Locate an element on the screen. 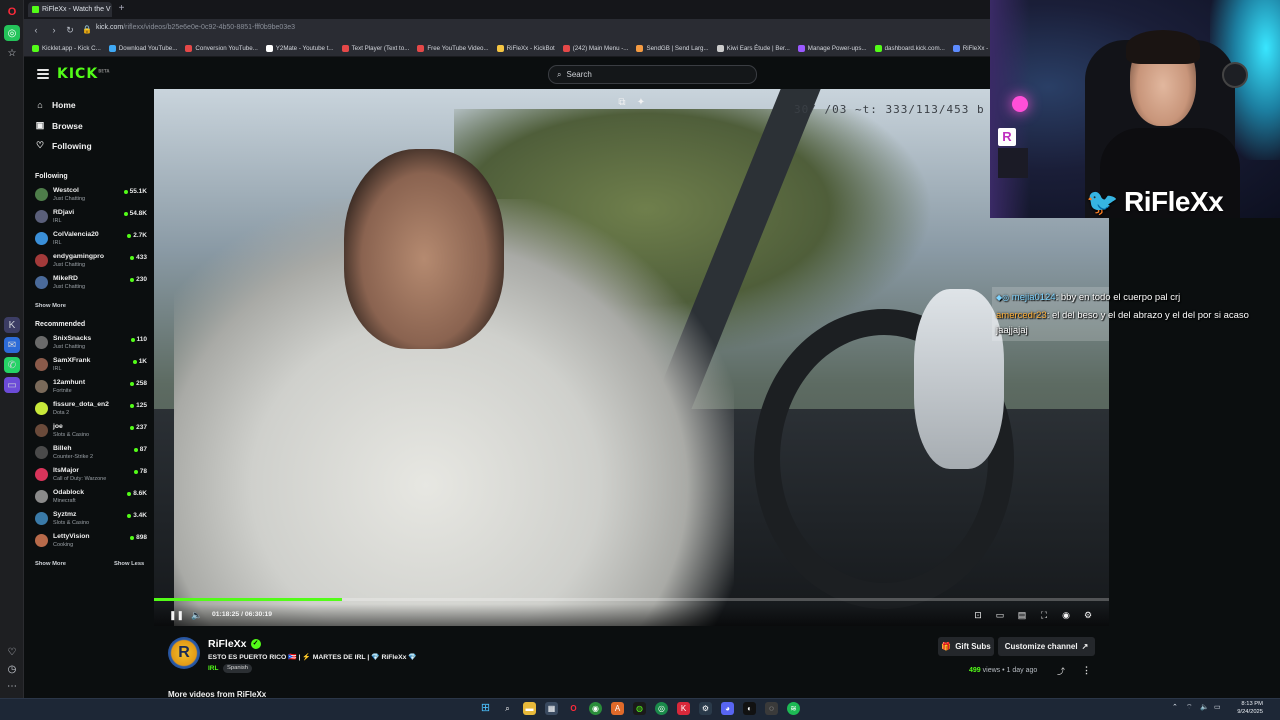 The width and height of the screenshot is (1280, 720). channel-item: 12amhunt Fortnite 258 is located at coordinates (91, 387).